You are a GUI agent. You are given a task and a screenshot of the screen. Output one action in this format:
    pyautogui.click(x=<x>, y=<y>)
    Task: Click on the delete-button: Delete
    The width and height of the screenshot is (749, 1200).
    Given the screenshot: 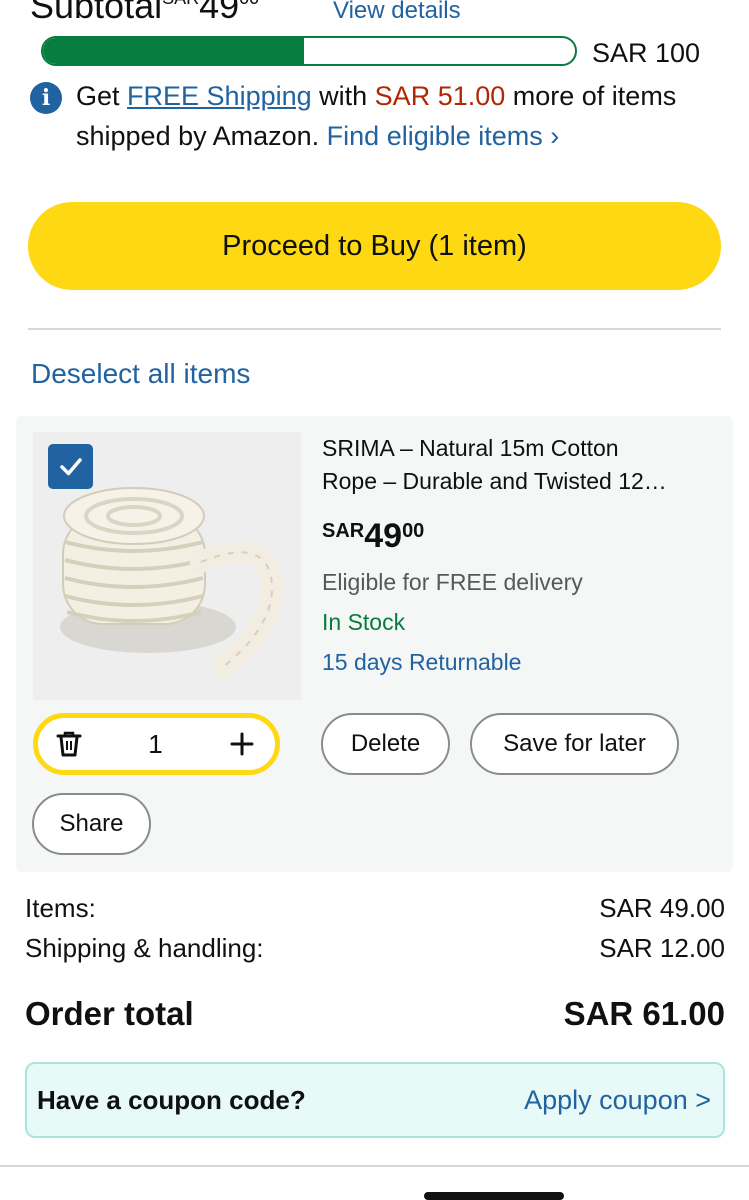 What is the action you would take?
    pyautogui.click(x=385, y=744)
    